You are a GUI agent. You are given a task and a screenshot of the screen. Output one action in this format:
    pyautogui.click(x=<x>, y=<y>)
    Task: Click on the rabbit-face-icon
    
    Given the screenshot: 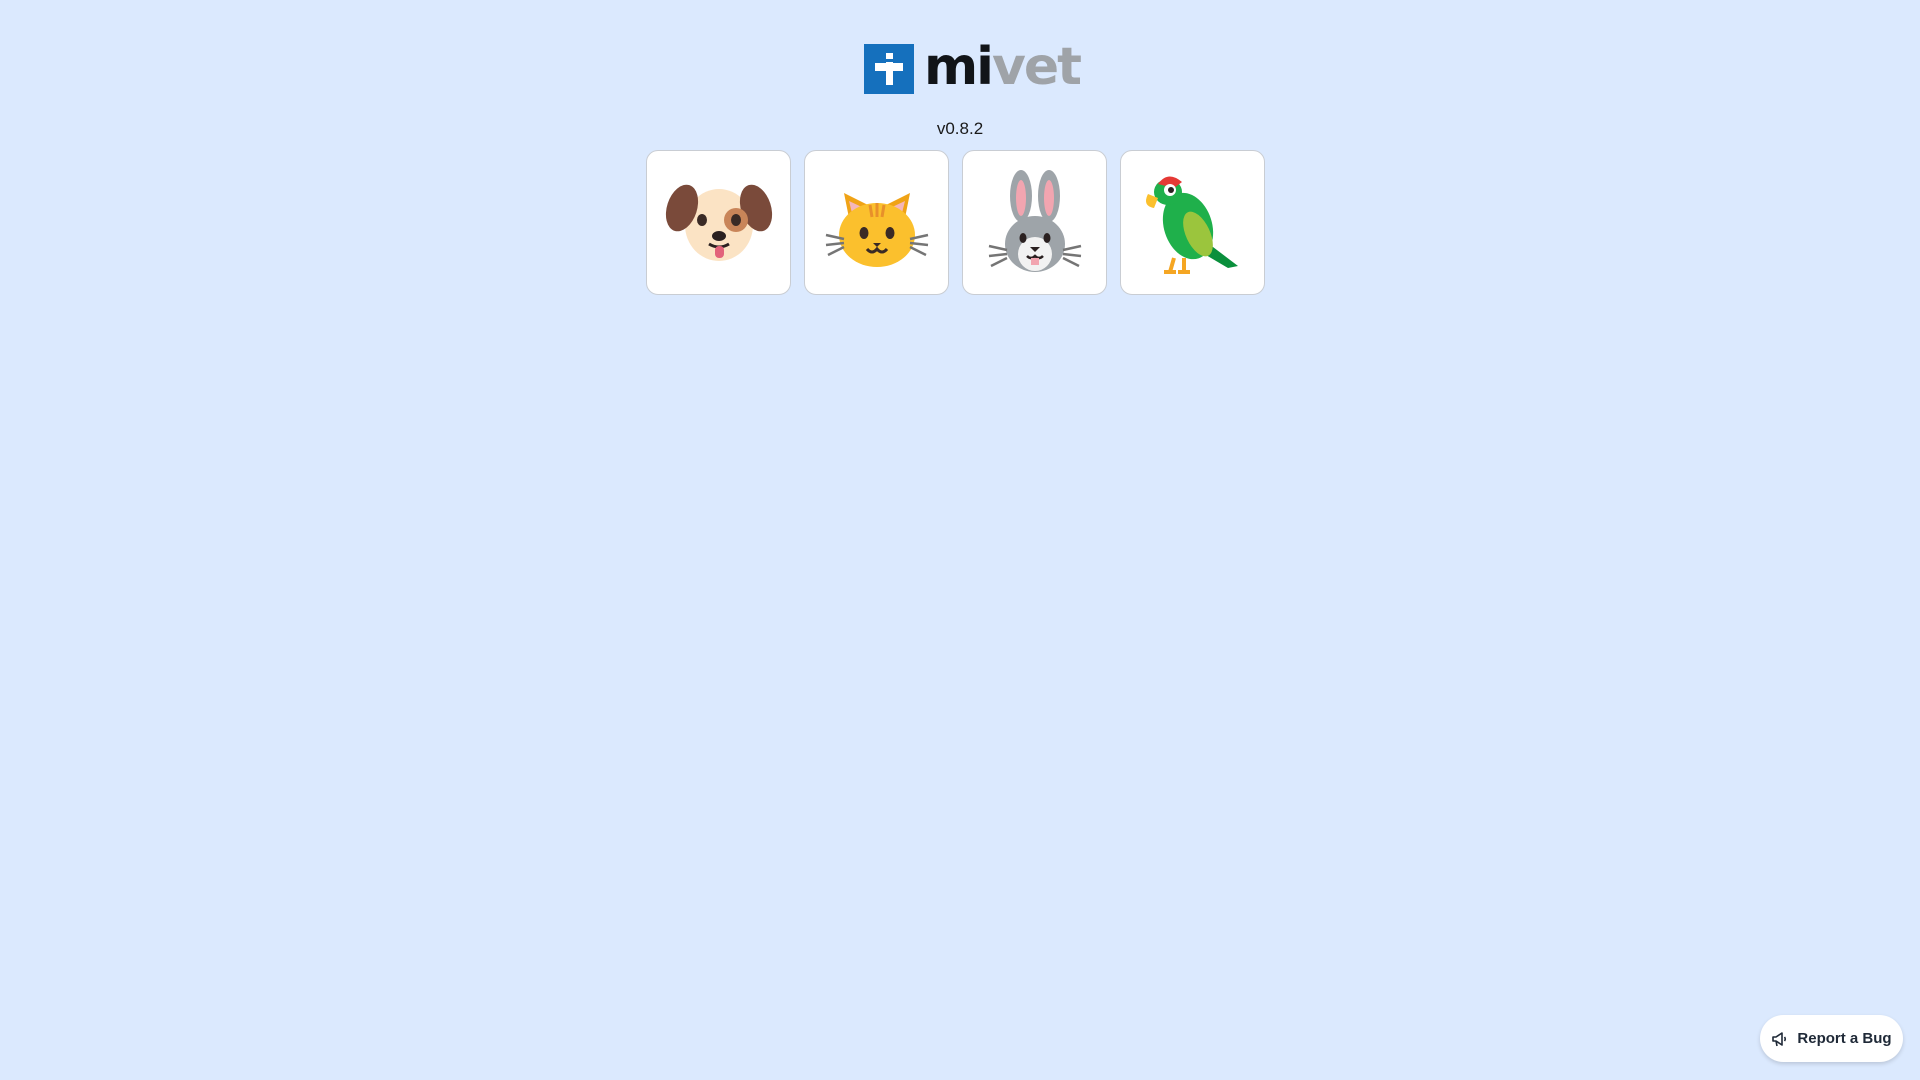 What is the action you would take?
    pyautogui.click(x=1034, y=220)
    